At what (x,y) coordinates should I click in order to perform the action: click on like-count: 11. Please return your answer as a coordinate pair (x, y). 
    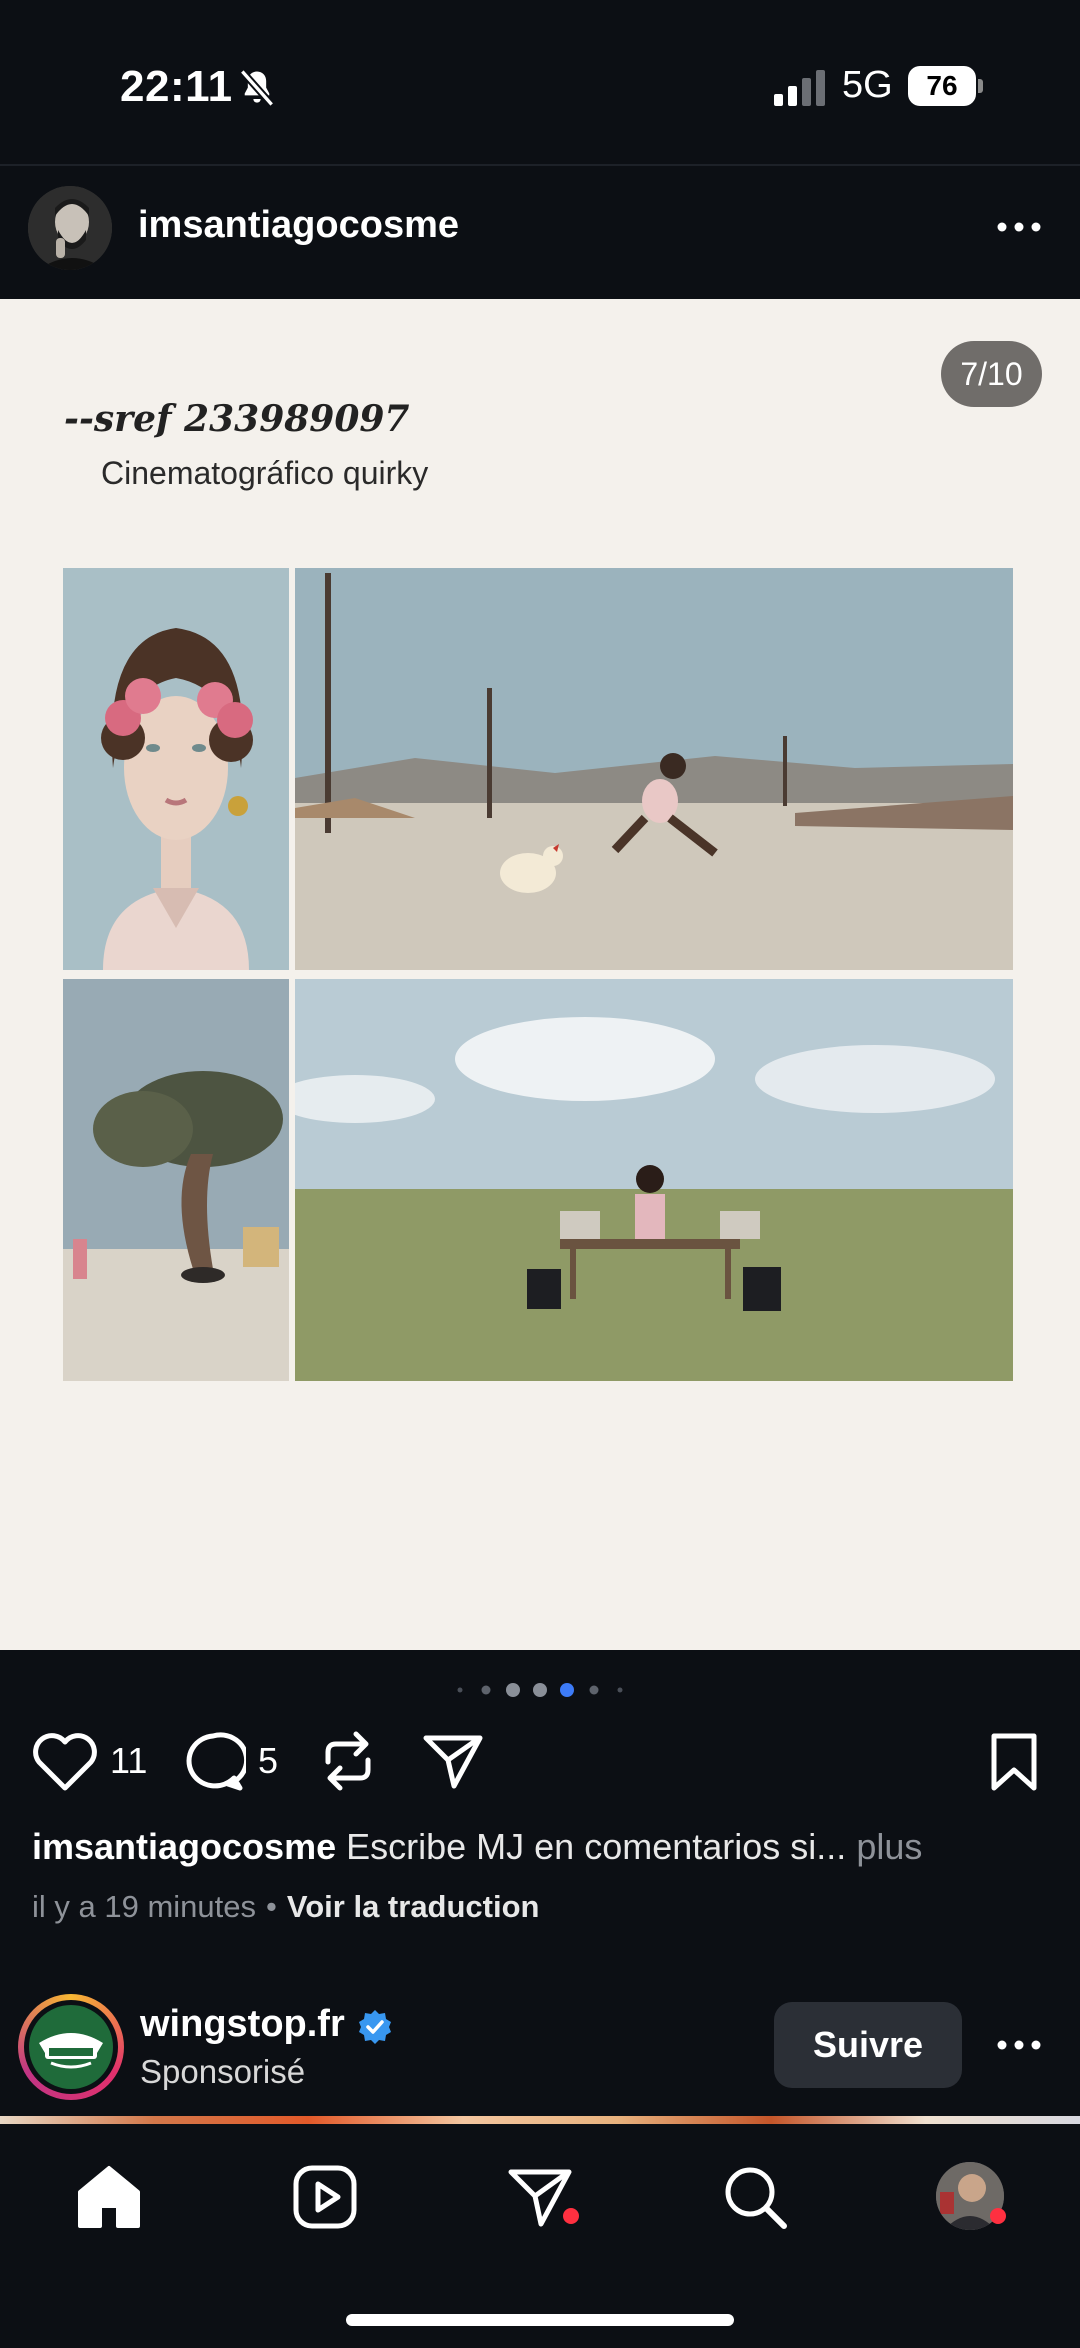
    Looking at the image, I should click on (128, 1761).